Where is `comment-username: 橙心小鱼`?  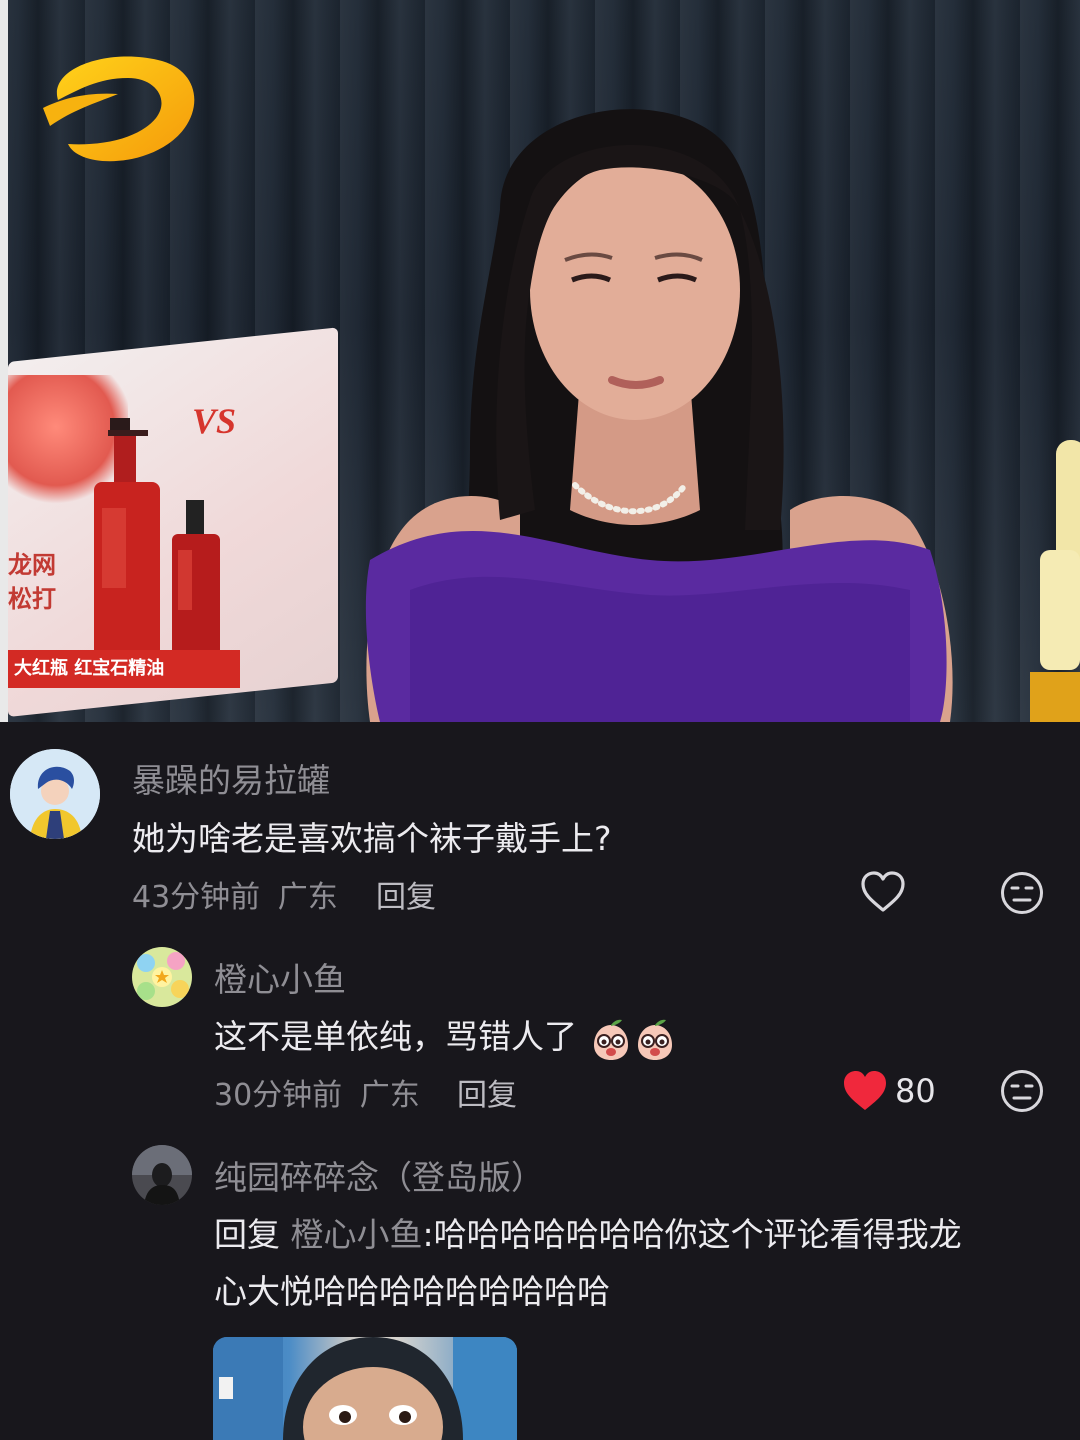 comment-username: 橙心小鱼 is located at coordinates (280, 977).